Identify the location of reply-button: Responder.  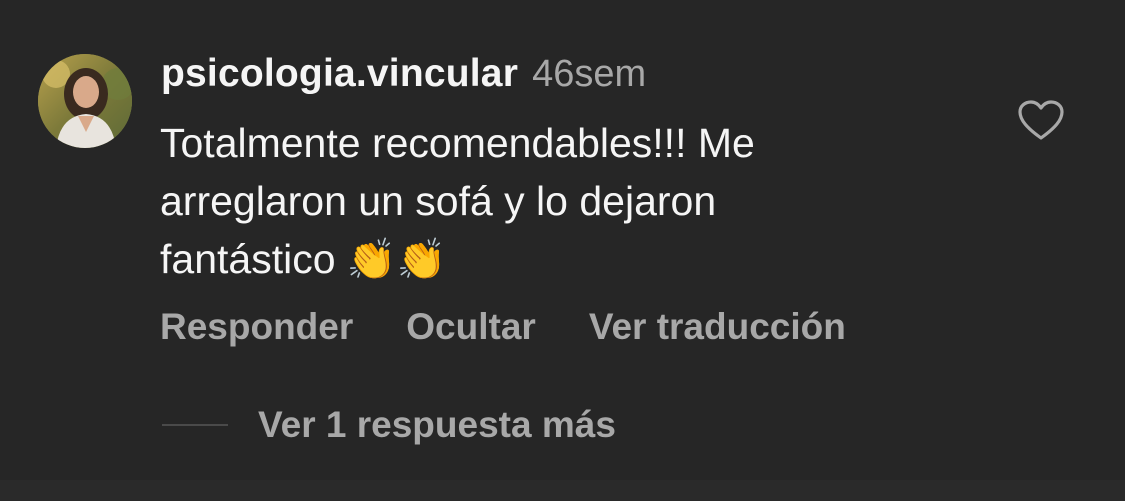
(256, 327).